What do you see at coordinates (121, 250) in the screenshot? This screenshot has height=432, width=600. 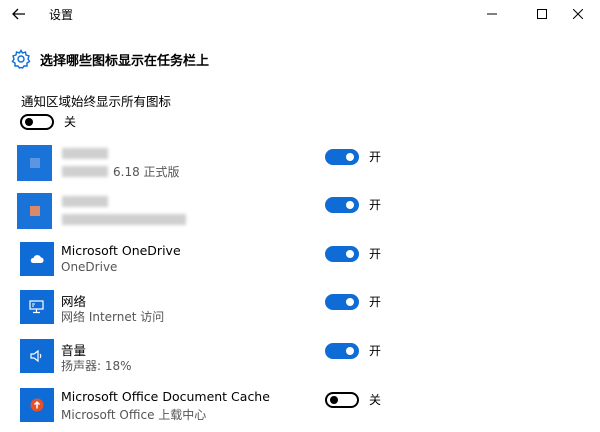 I see `app-name: Microsoft OneDrive` at bounding box center [121, 250].